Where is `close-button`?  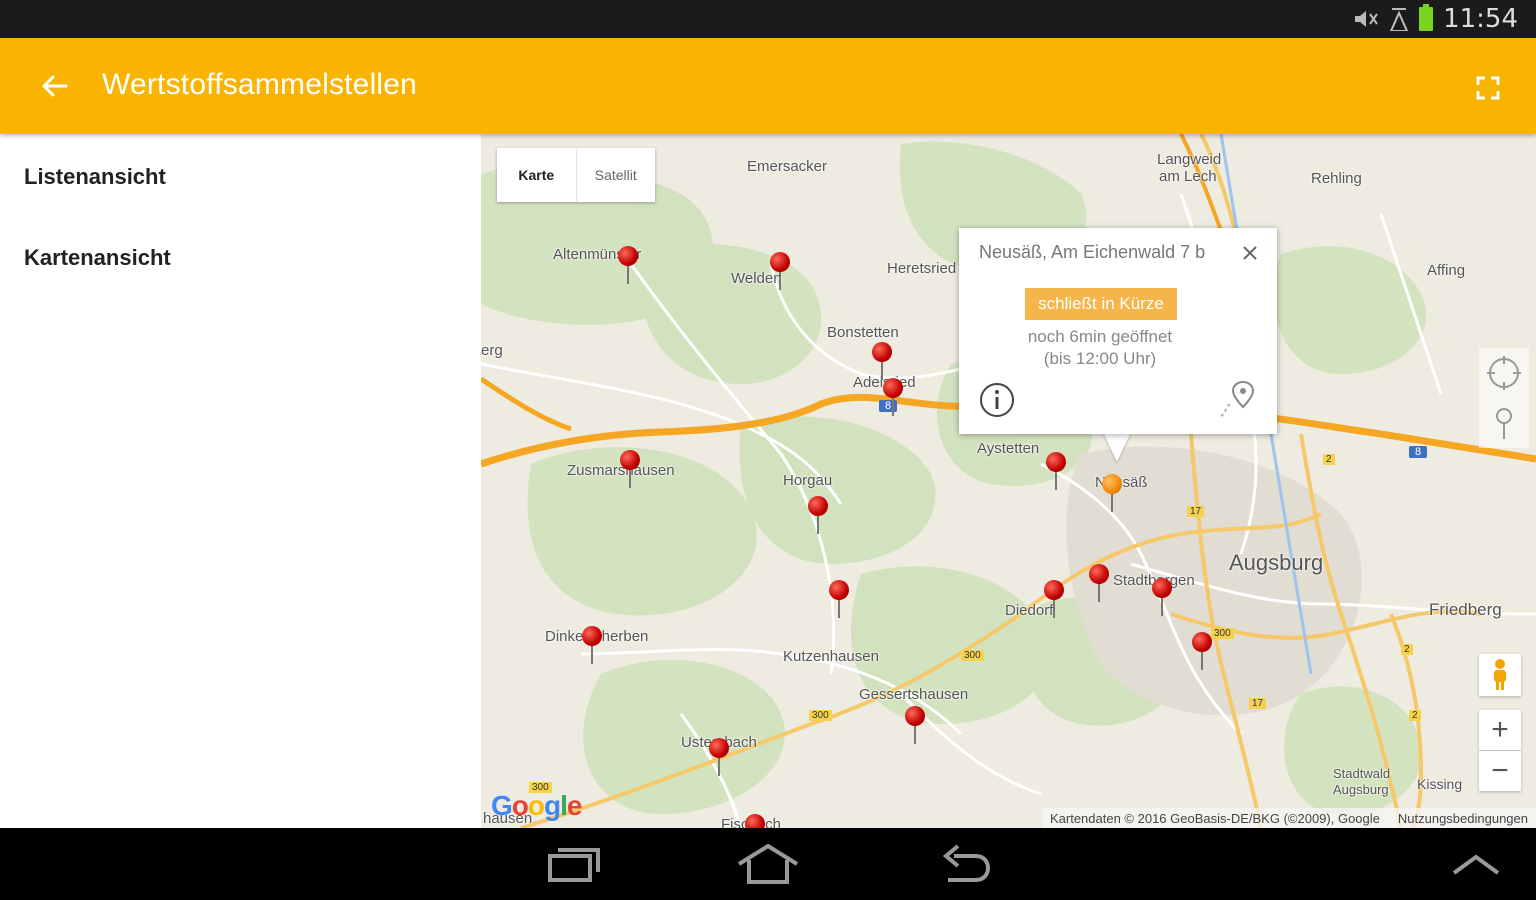 close-button is located at coordinates (1250, 253).